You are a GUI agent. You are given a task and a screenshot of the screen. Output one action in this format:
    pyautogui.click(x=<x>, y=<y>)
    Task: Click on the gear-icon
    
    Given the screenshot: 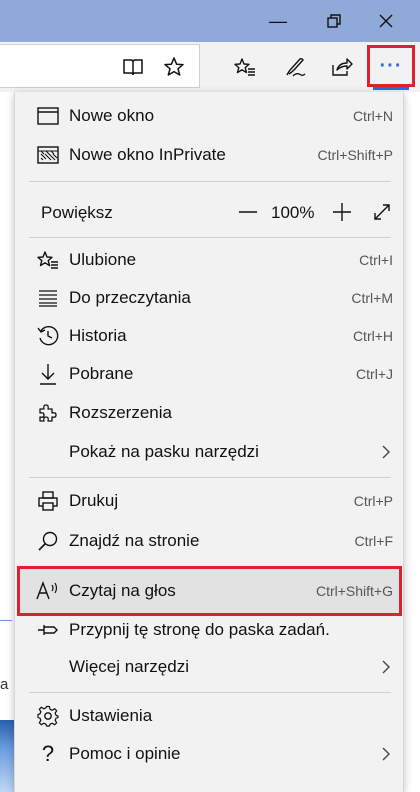 What is the action you would take?
    pyautogui.click(x=48, y=716)
    